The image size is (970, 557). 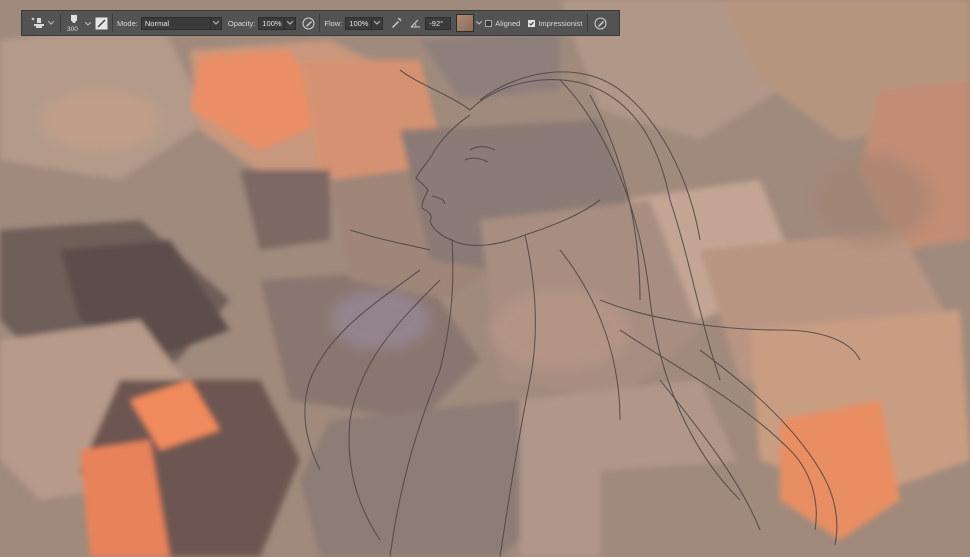 I want to click on pressure-size-button, so click(x=600, y=23).